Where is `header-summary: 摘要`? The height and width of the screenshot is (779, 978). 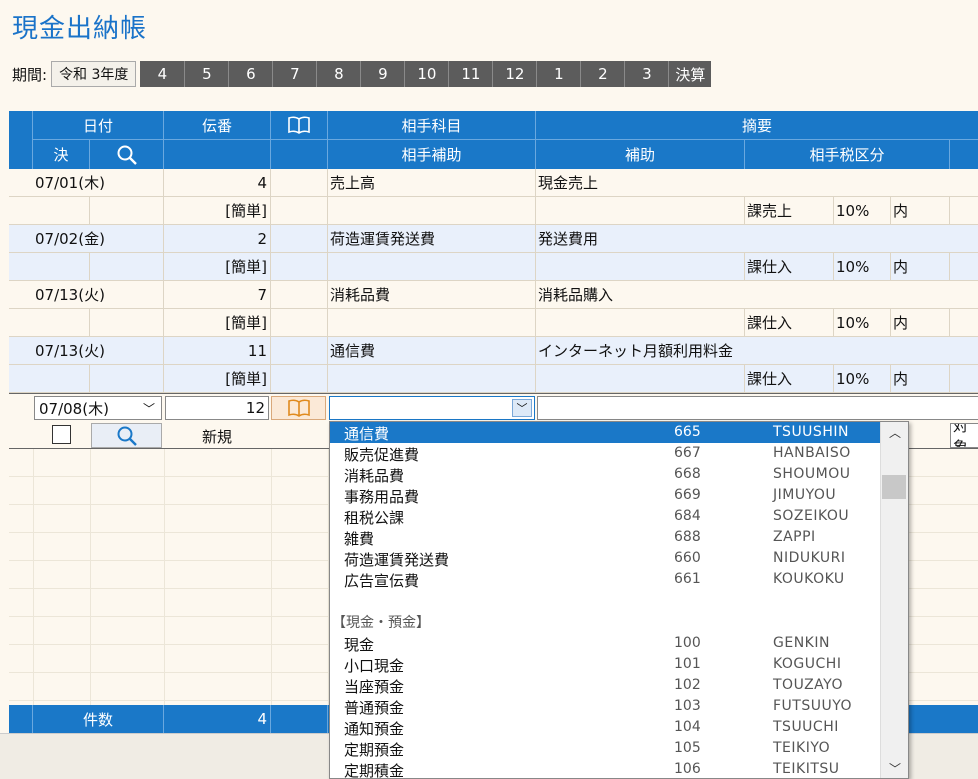 header-summary: 摘要 is located at coordinates (756, 125).